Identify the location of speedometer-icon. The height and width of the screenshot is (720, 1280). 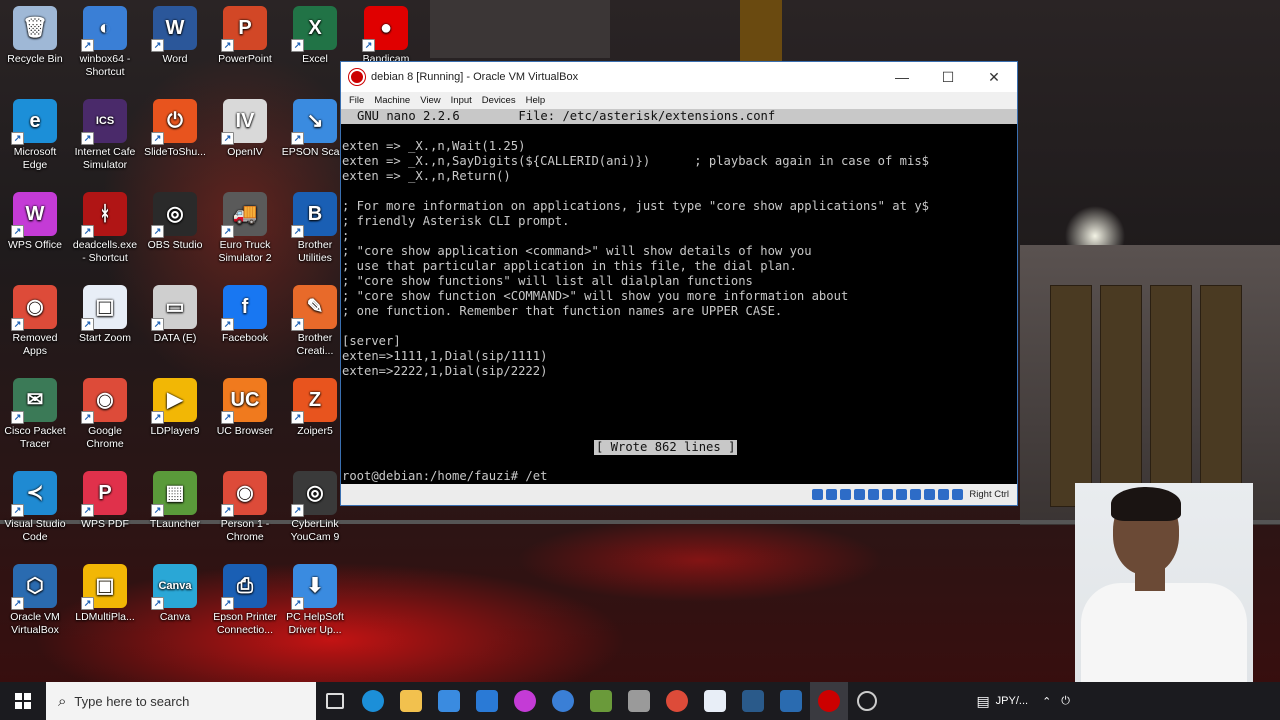
(867, 701).